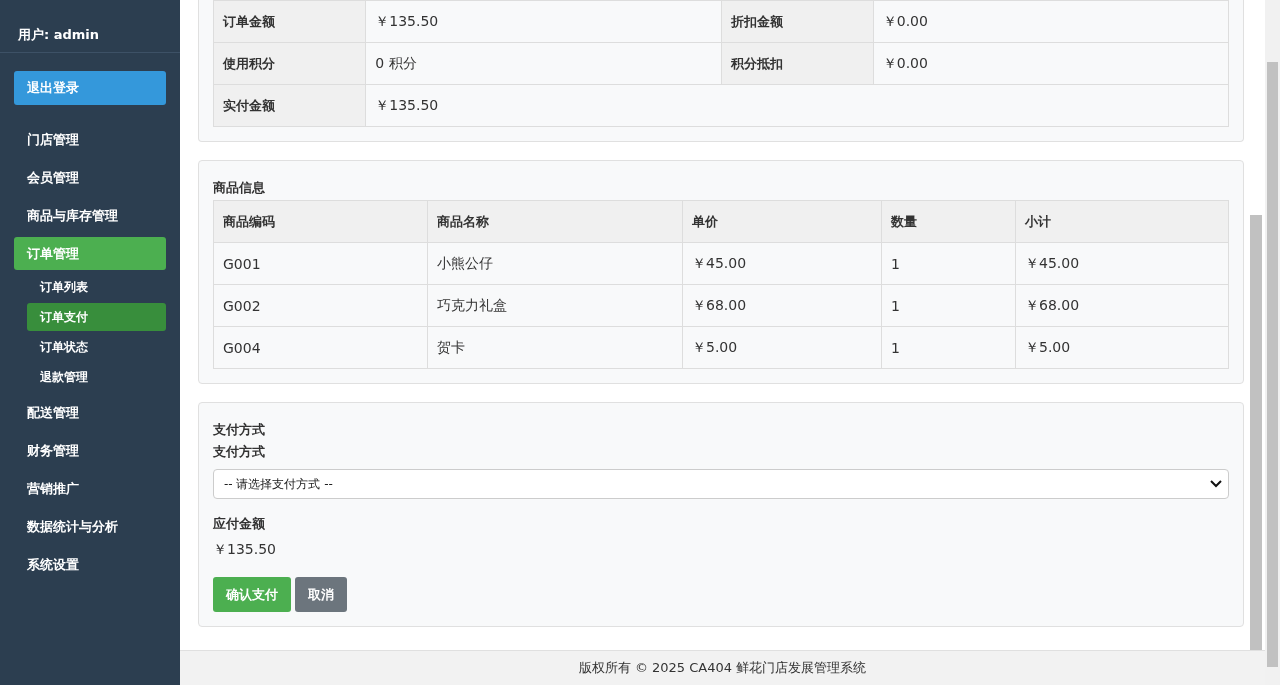  I want to click on submenu-item: 订单列表, so click(96, 287).